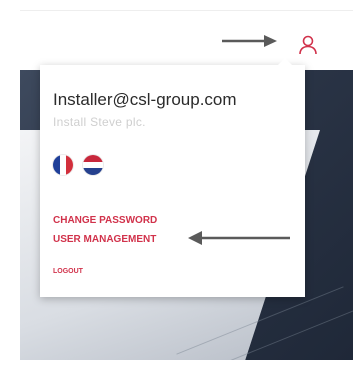 The image size is (364, 376). I want to click on language-selector, so click(78, 165).